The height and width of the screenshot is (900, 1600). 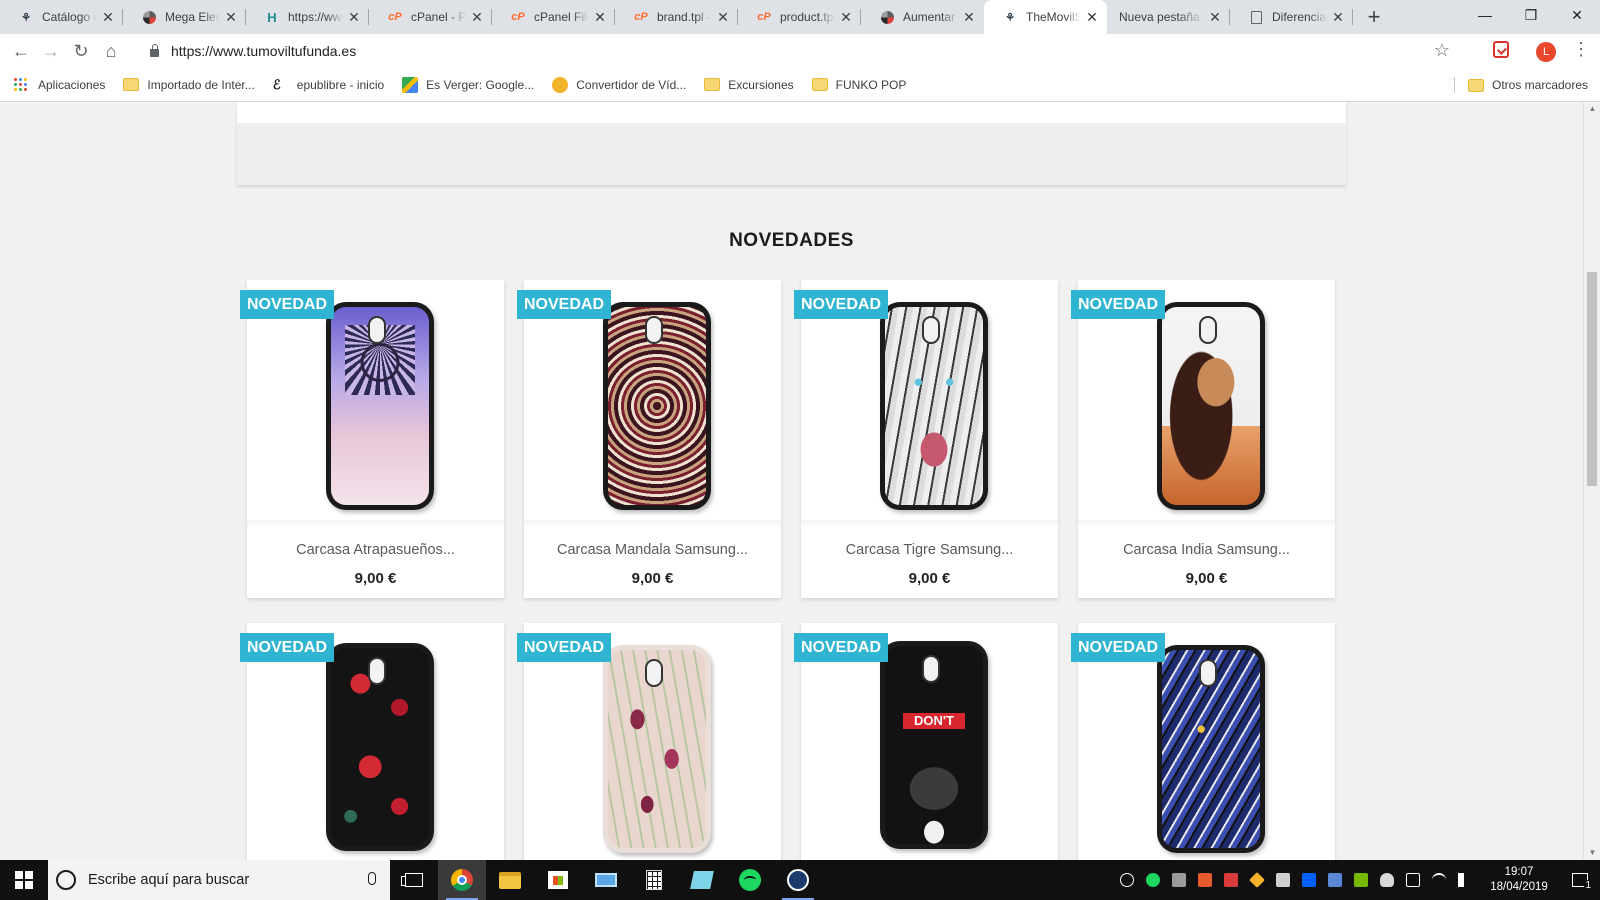 What do you see at coordinates (81, 51) in the screenshot?
I see `reload-button: ↻` at bounding box center [81, 51].